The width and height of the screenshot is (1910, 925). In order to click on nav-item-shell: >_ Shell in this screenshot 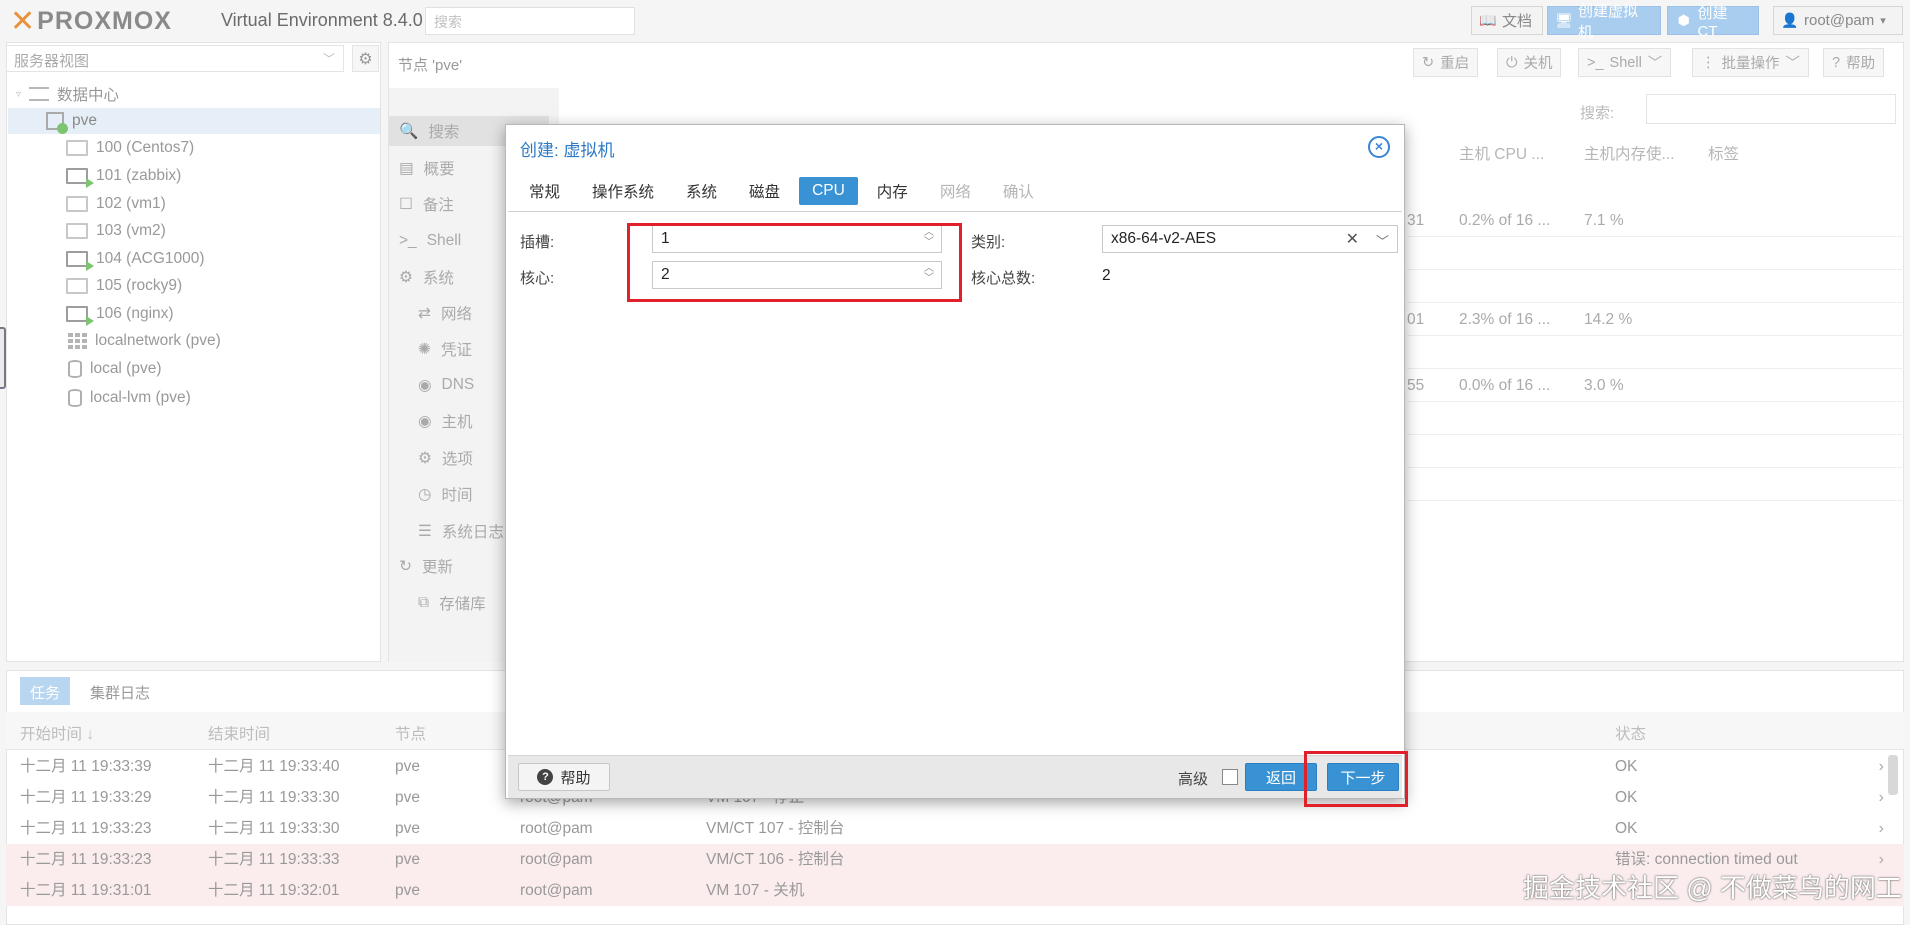, I will do `click(430, 241)`.